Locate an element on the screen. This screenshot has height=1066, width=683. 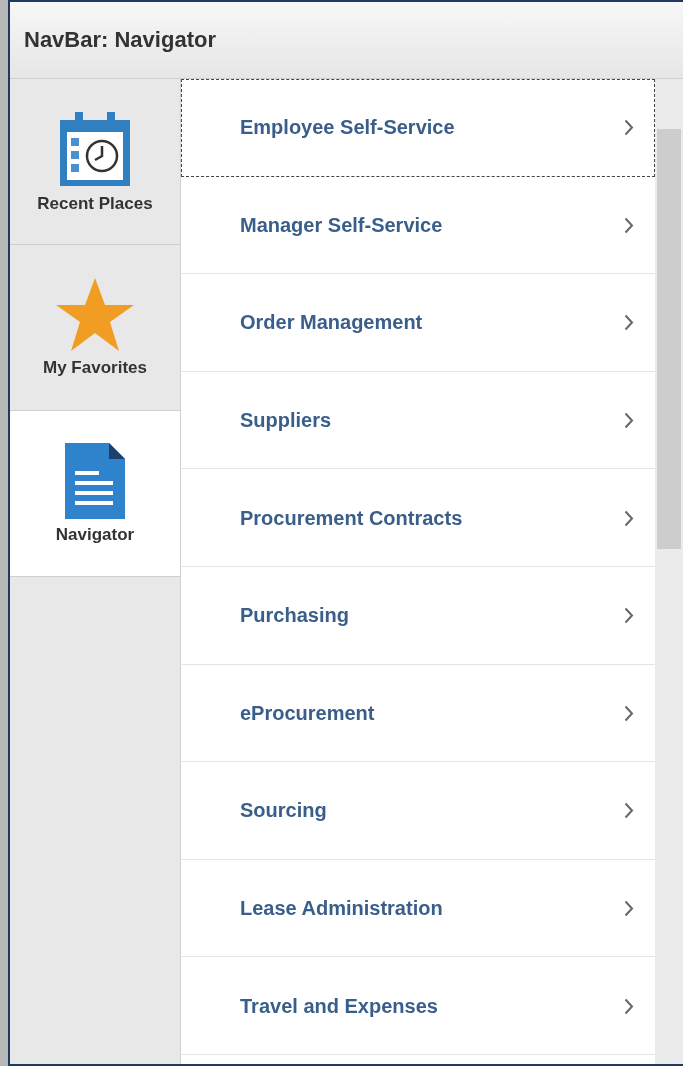
window-title: NavBar: Navigator is located at coordinates (120, 40).